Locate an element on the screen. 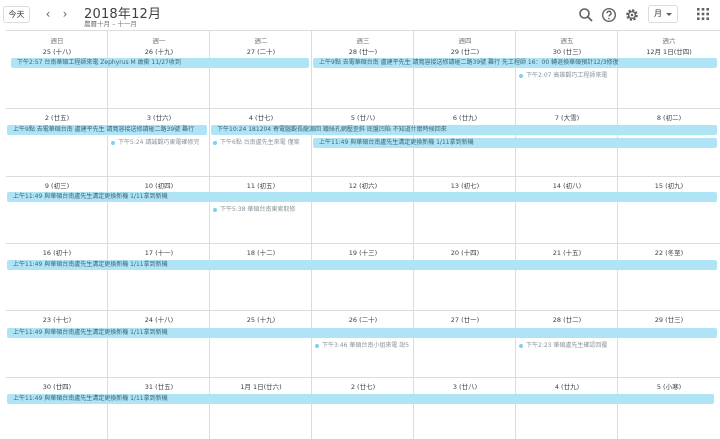 This screenshot has width=720, height=439. day-number: 29 (廿二) is located at coordinates (465, 51).